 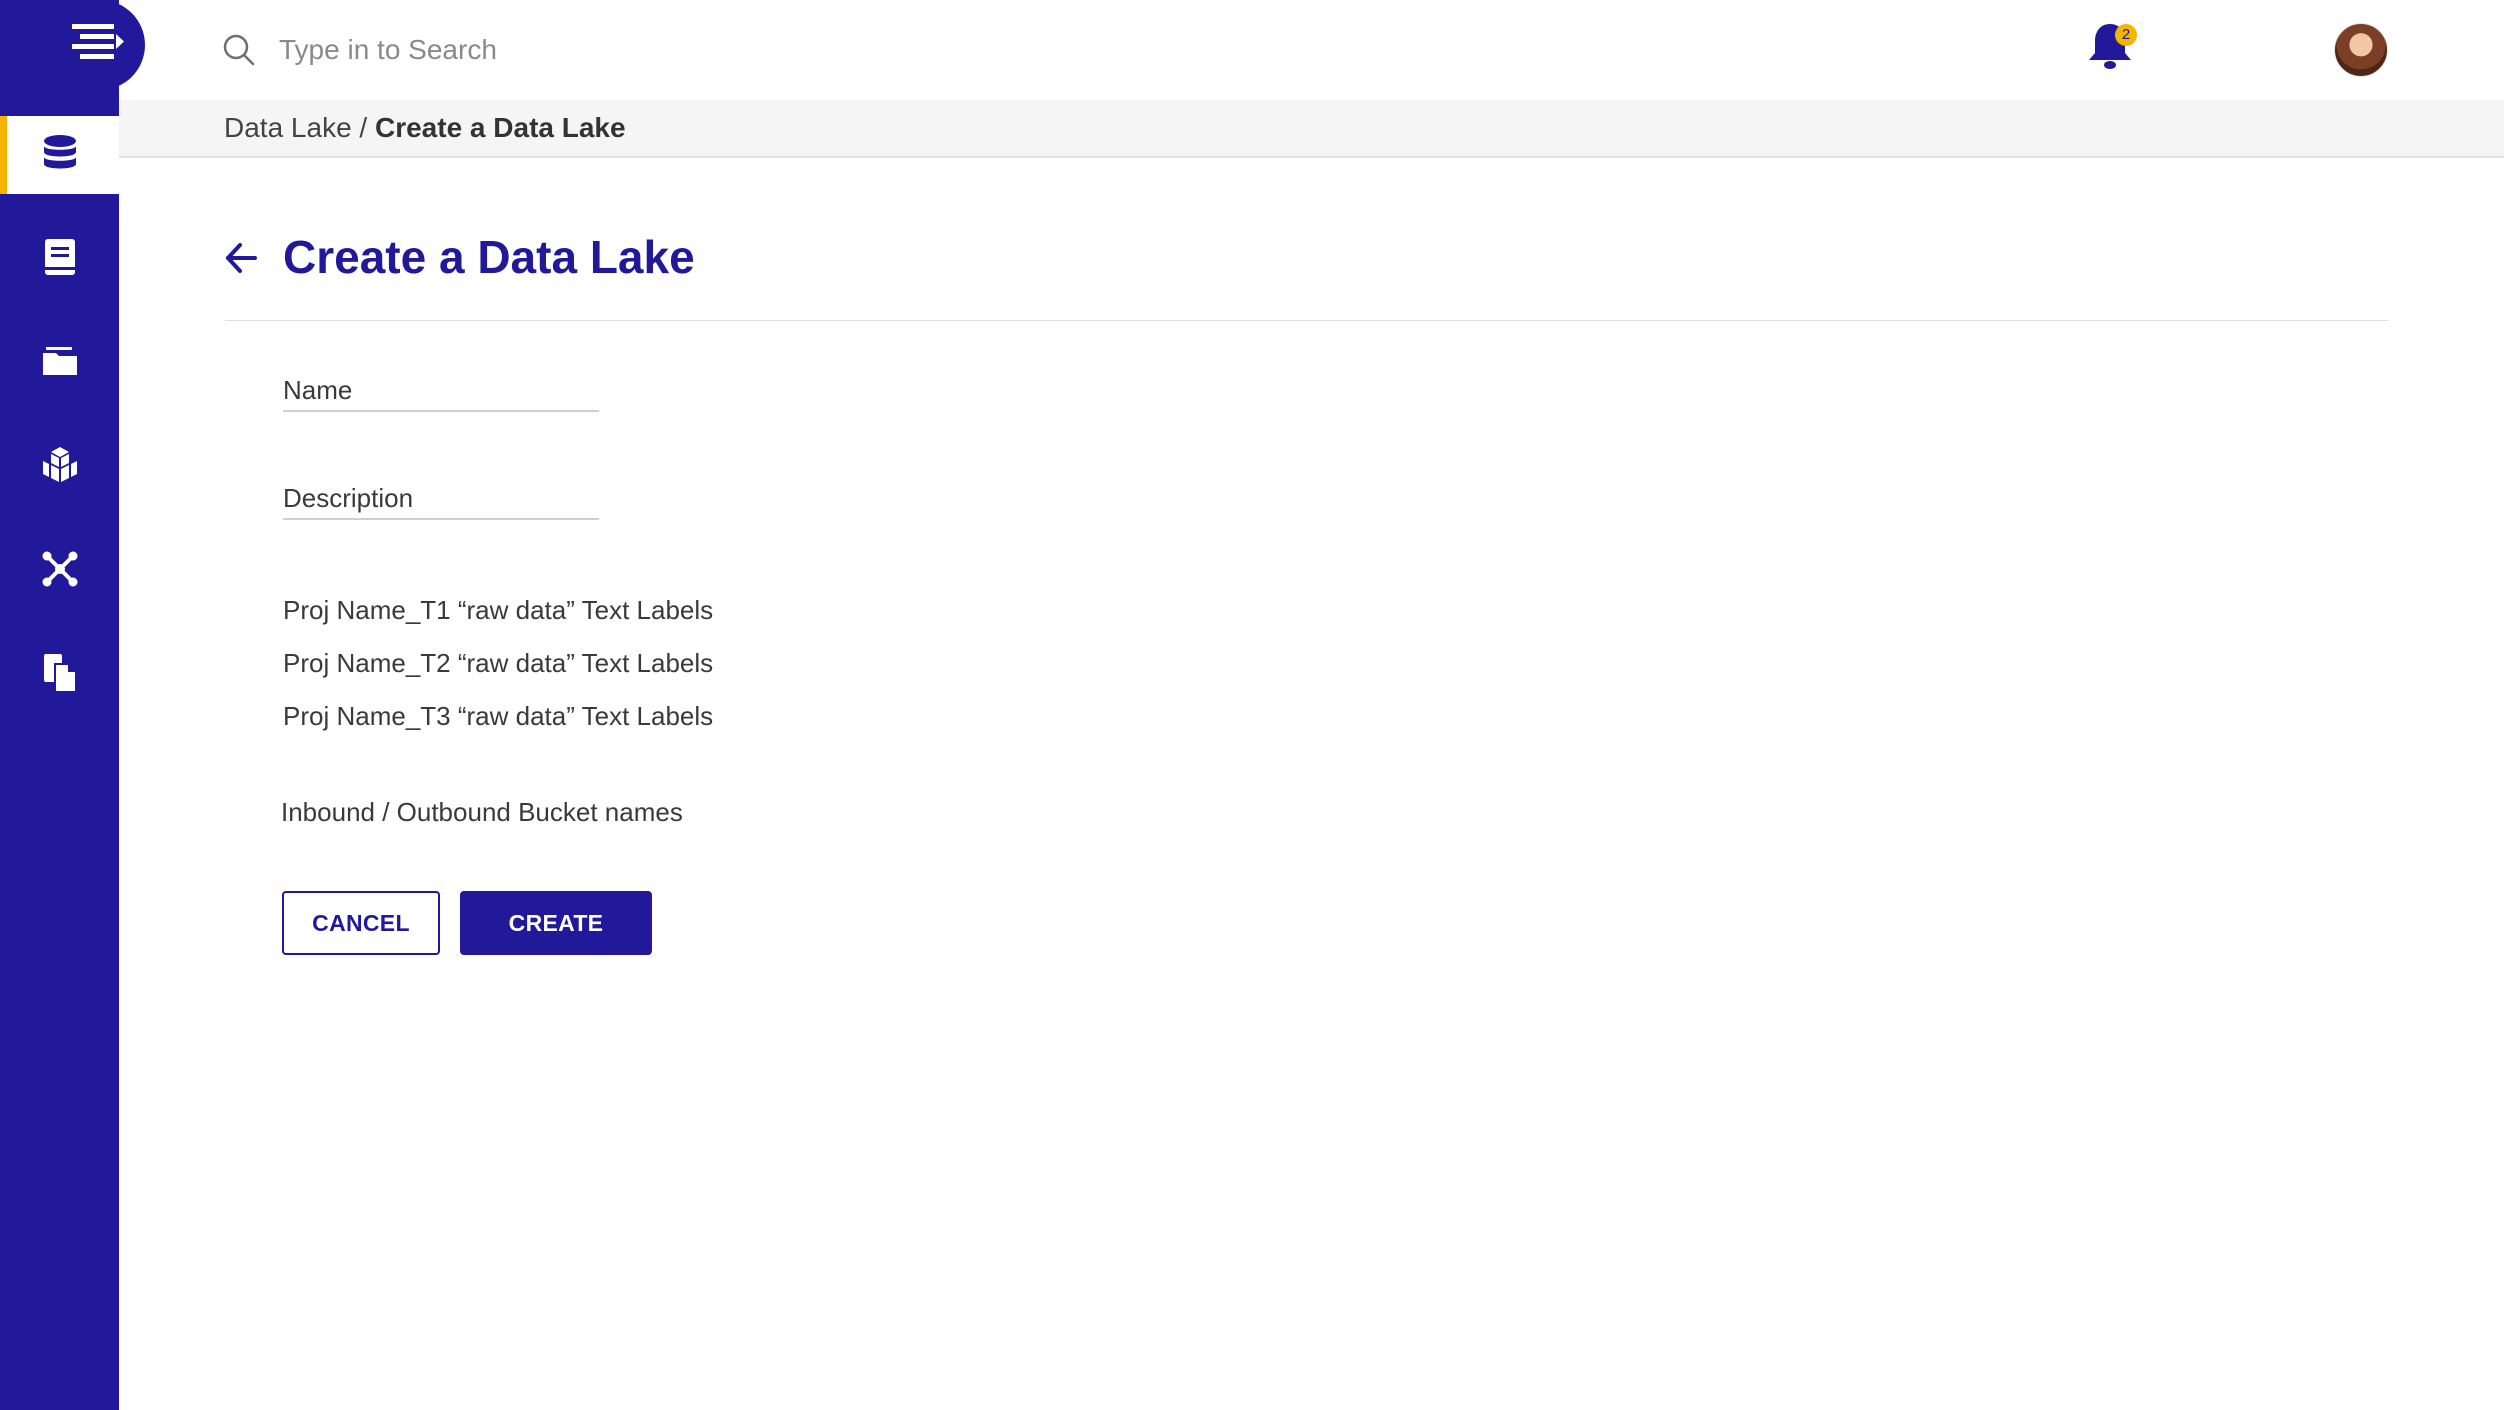 I want to click on description-field, so click(x=441, y=499).